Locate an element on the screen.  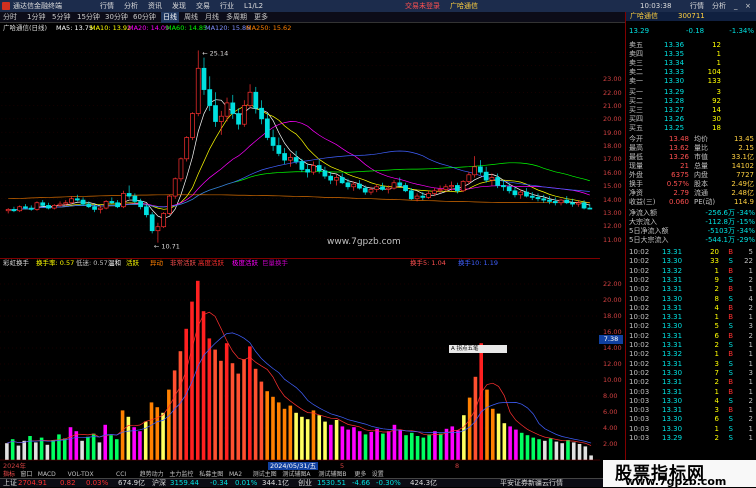
menu-trade: 交易 is located at coordinates (203, 6).